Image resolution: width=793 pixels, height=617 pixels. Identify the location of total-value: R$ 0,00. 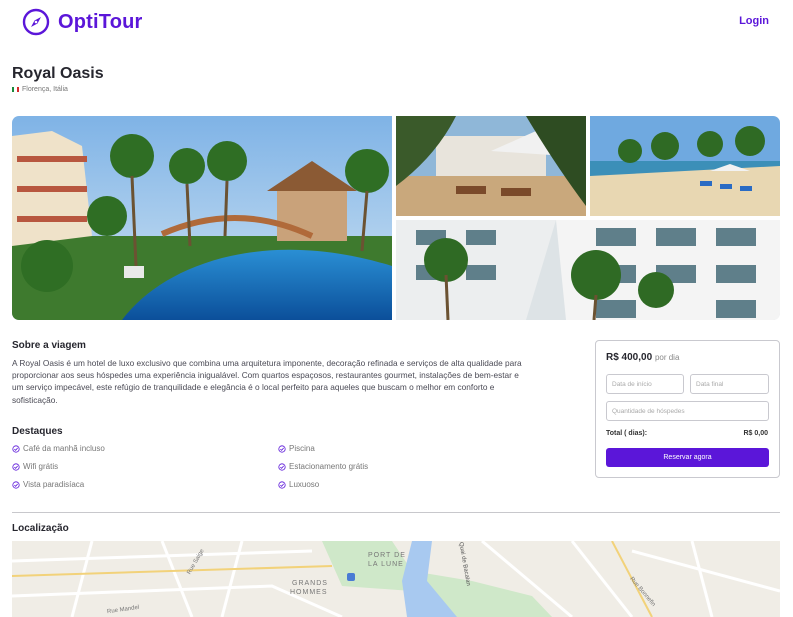
(755, 433).